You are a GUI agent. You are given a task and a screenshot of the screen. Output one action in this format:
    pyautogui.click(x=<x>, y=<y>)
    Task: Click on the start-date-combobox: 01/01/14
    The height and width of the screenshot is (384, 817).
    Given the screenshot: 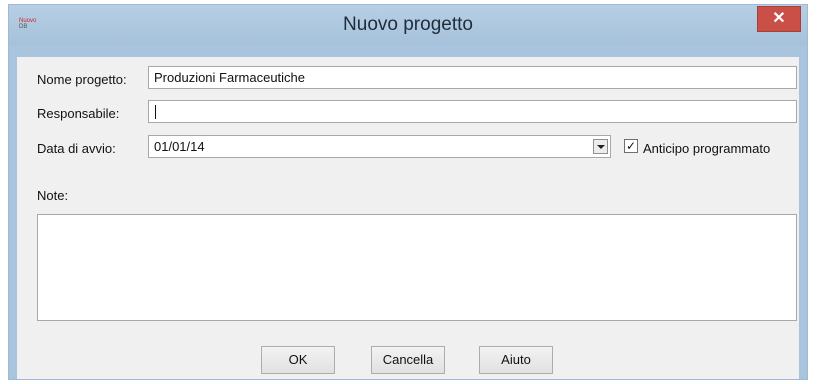 What is the action you would take?
    pyautogui.click(x=379, y=146)
    